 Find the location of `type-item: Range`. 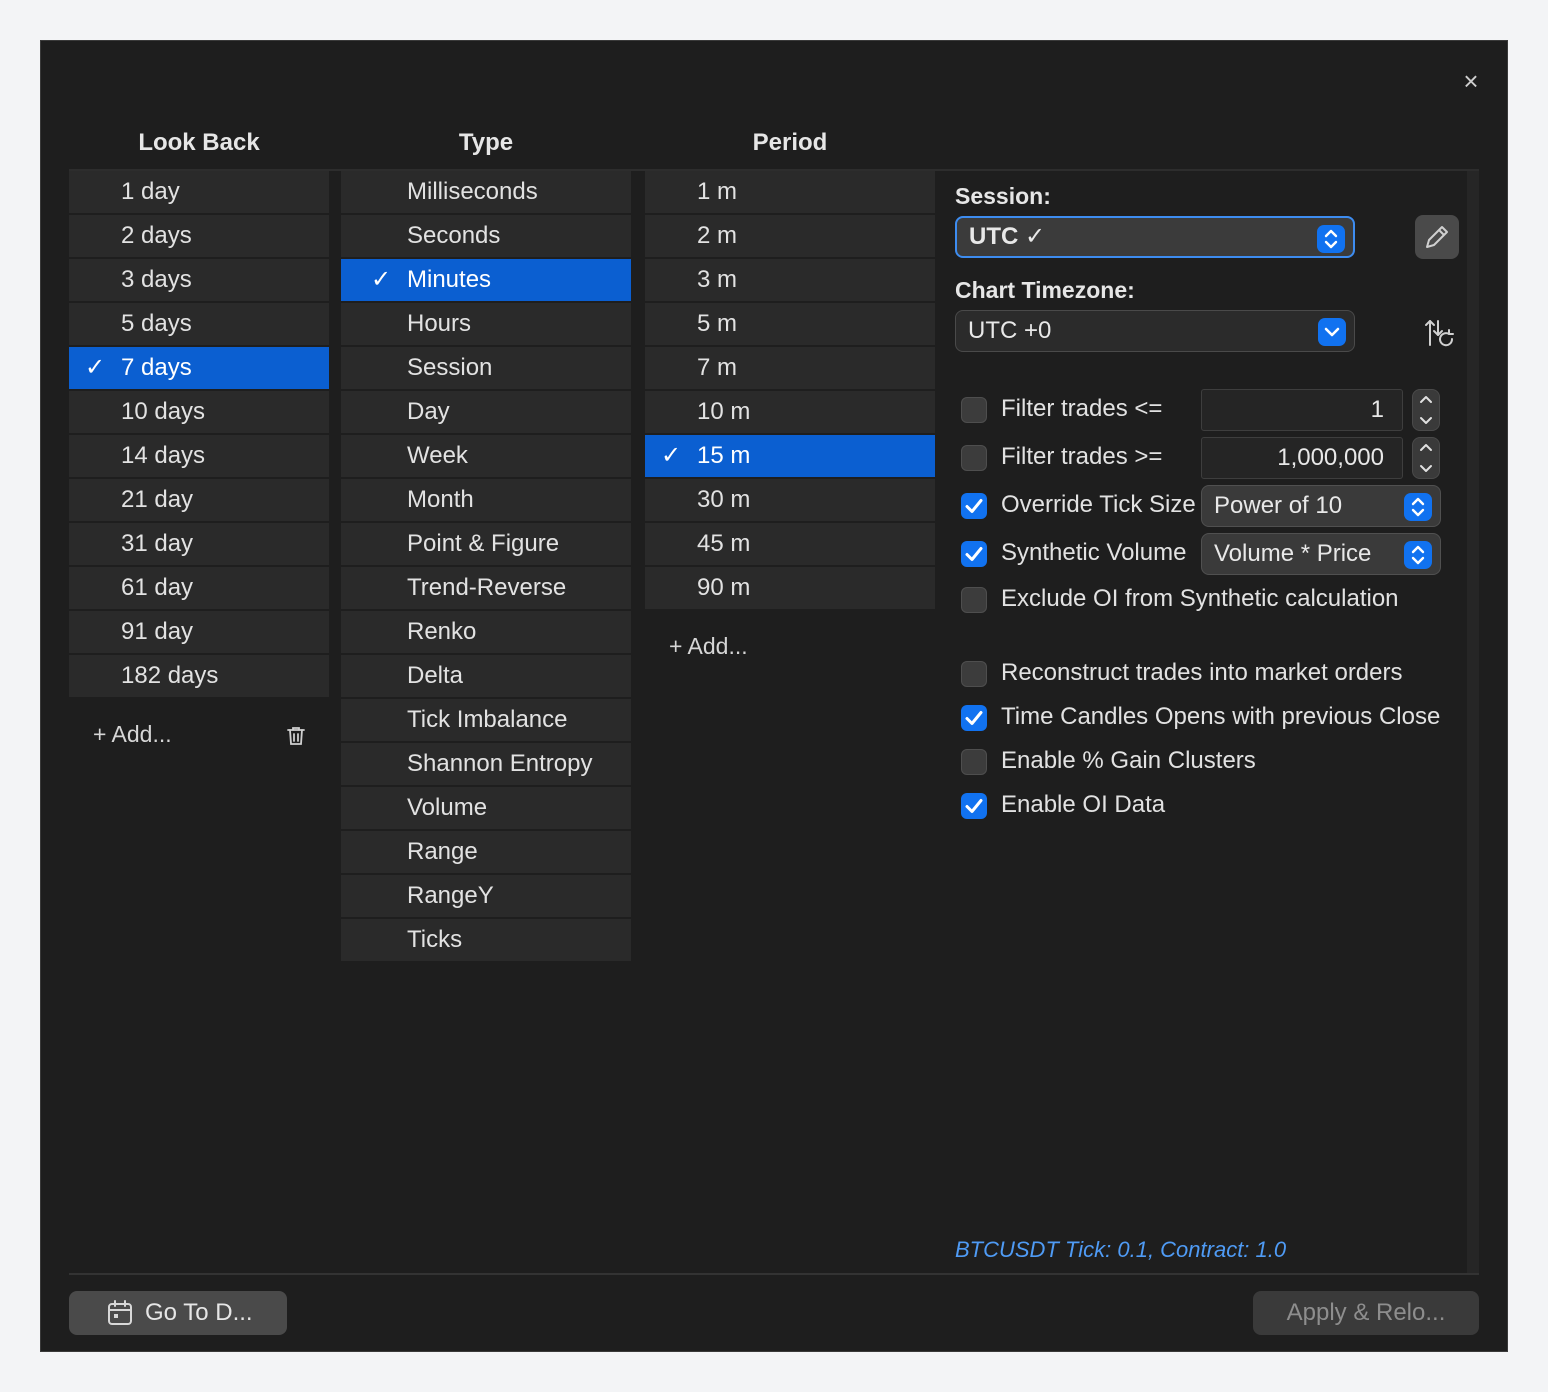

type-item: Range is located at coordinates (486, 852).